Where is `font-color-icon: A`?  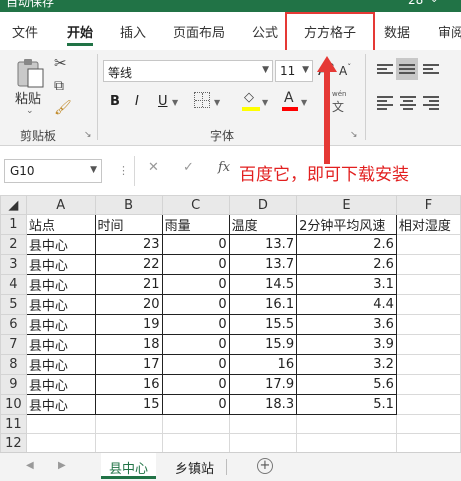
font-color-icon: A is located at coordinates (290, 101).